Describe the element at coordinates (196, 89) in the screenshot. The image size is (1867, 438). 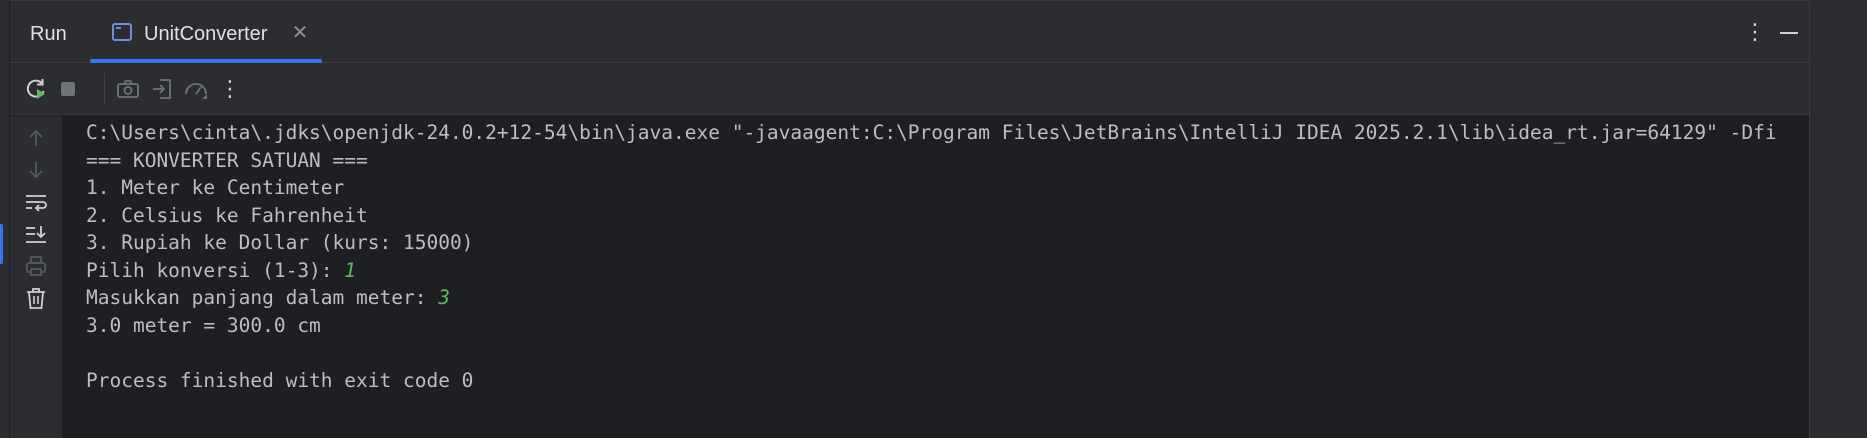
I see `profiler-icon` at that location.